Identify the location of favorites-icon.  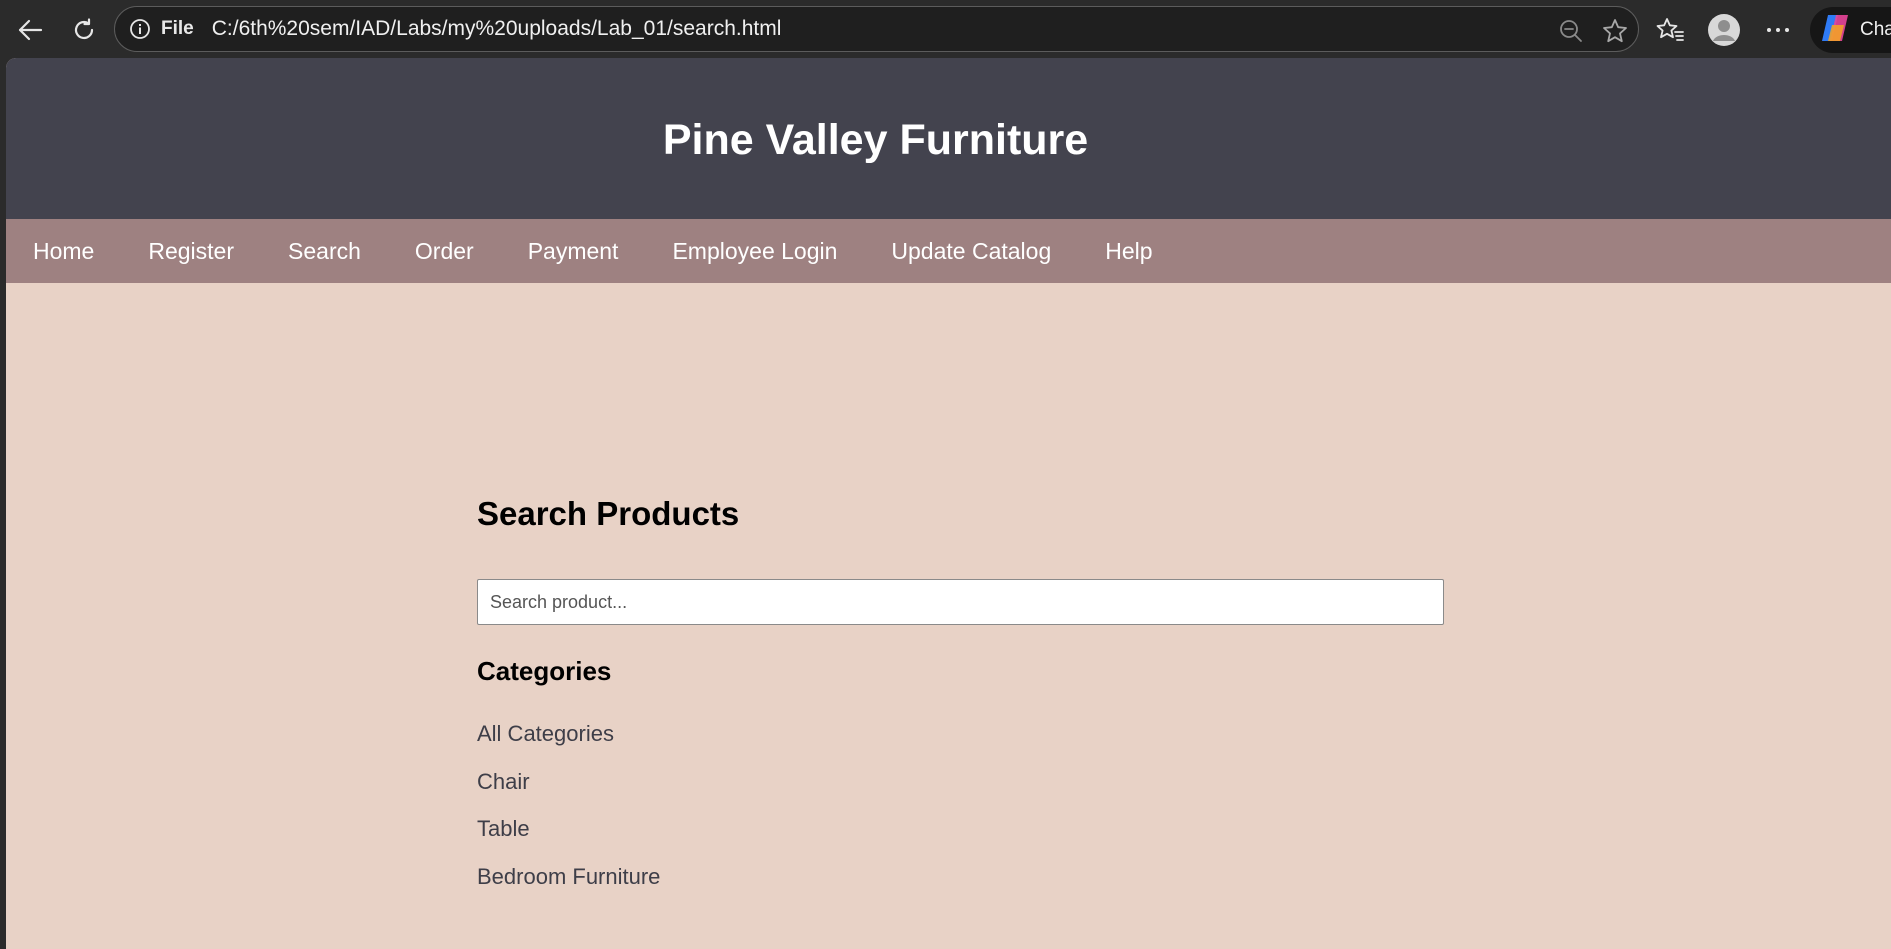
(1670, 30).